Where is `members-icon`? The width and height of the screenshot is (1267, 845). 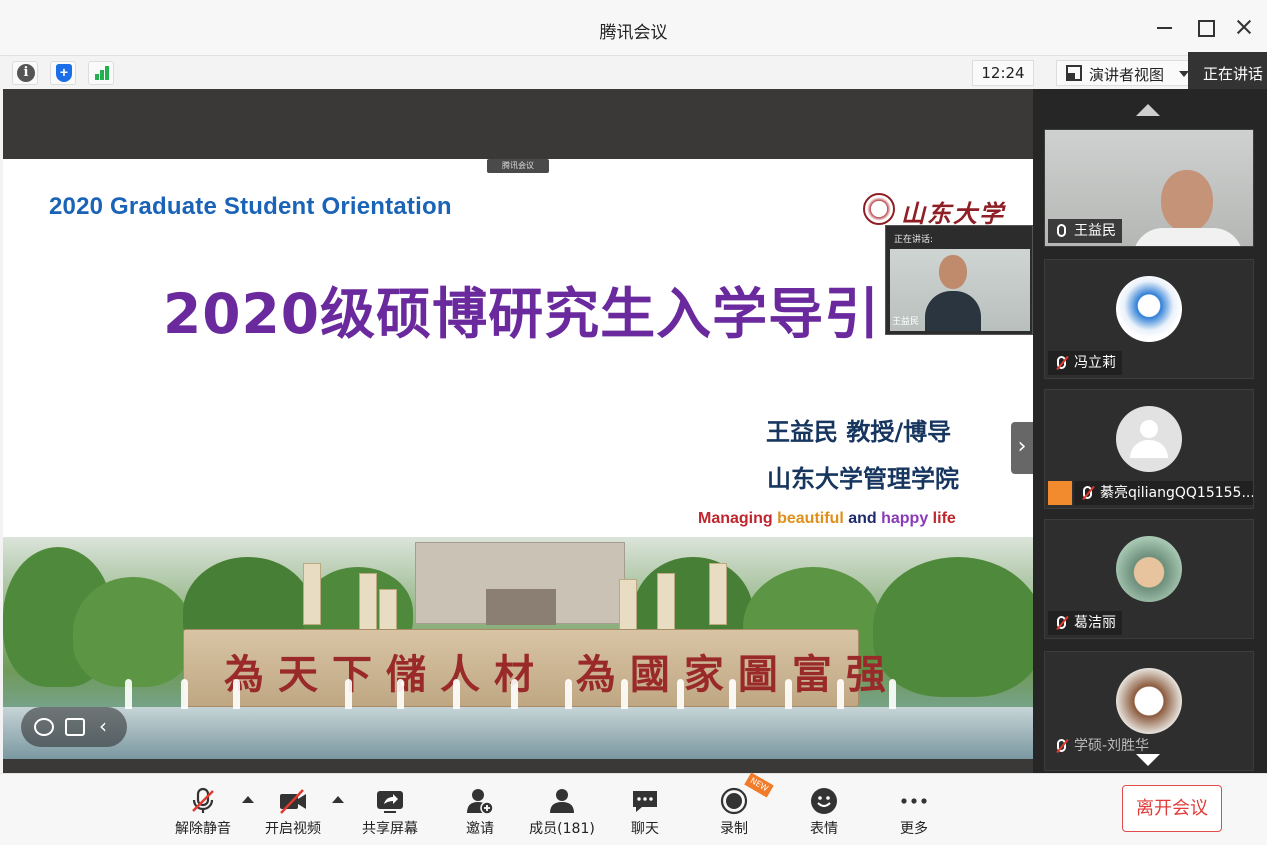 members-icon is located at coordinates (562, 801).